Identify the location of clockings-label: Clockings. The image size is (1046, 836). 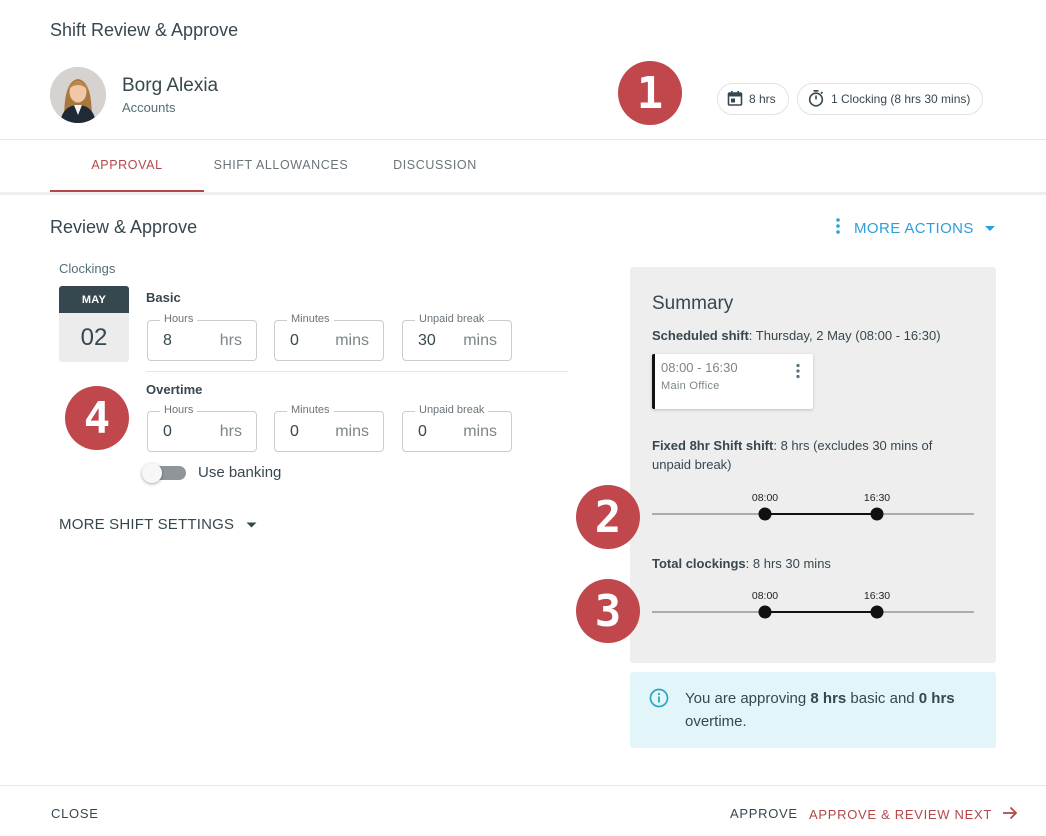
(87, 268).